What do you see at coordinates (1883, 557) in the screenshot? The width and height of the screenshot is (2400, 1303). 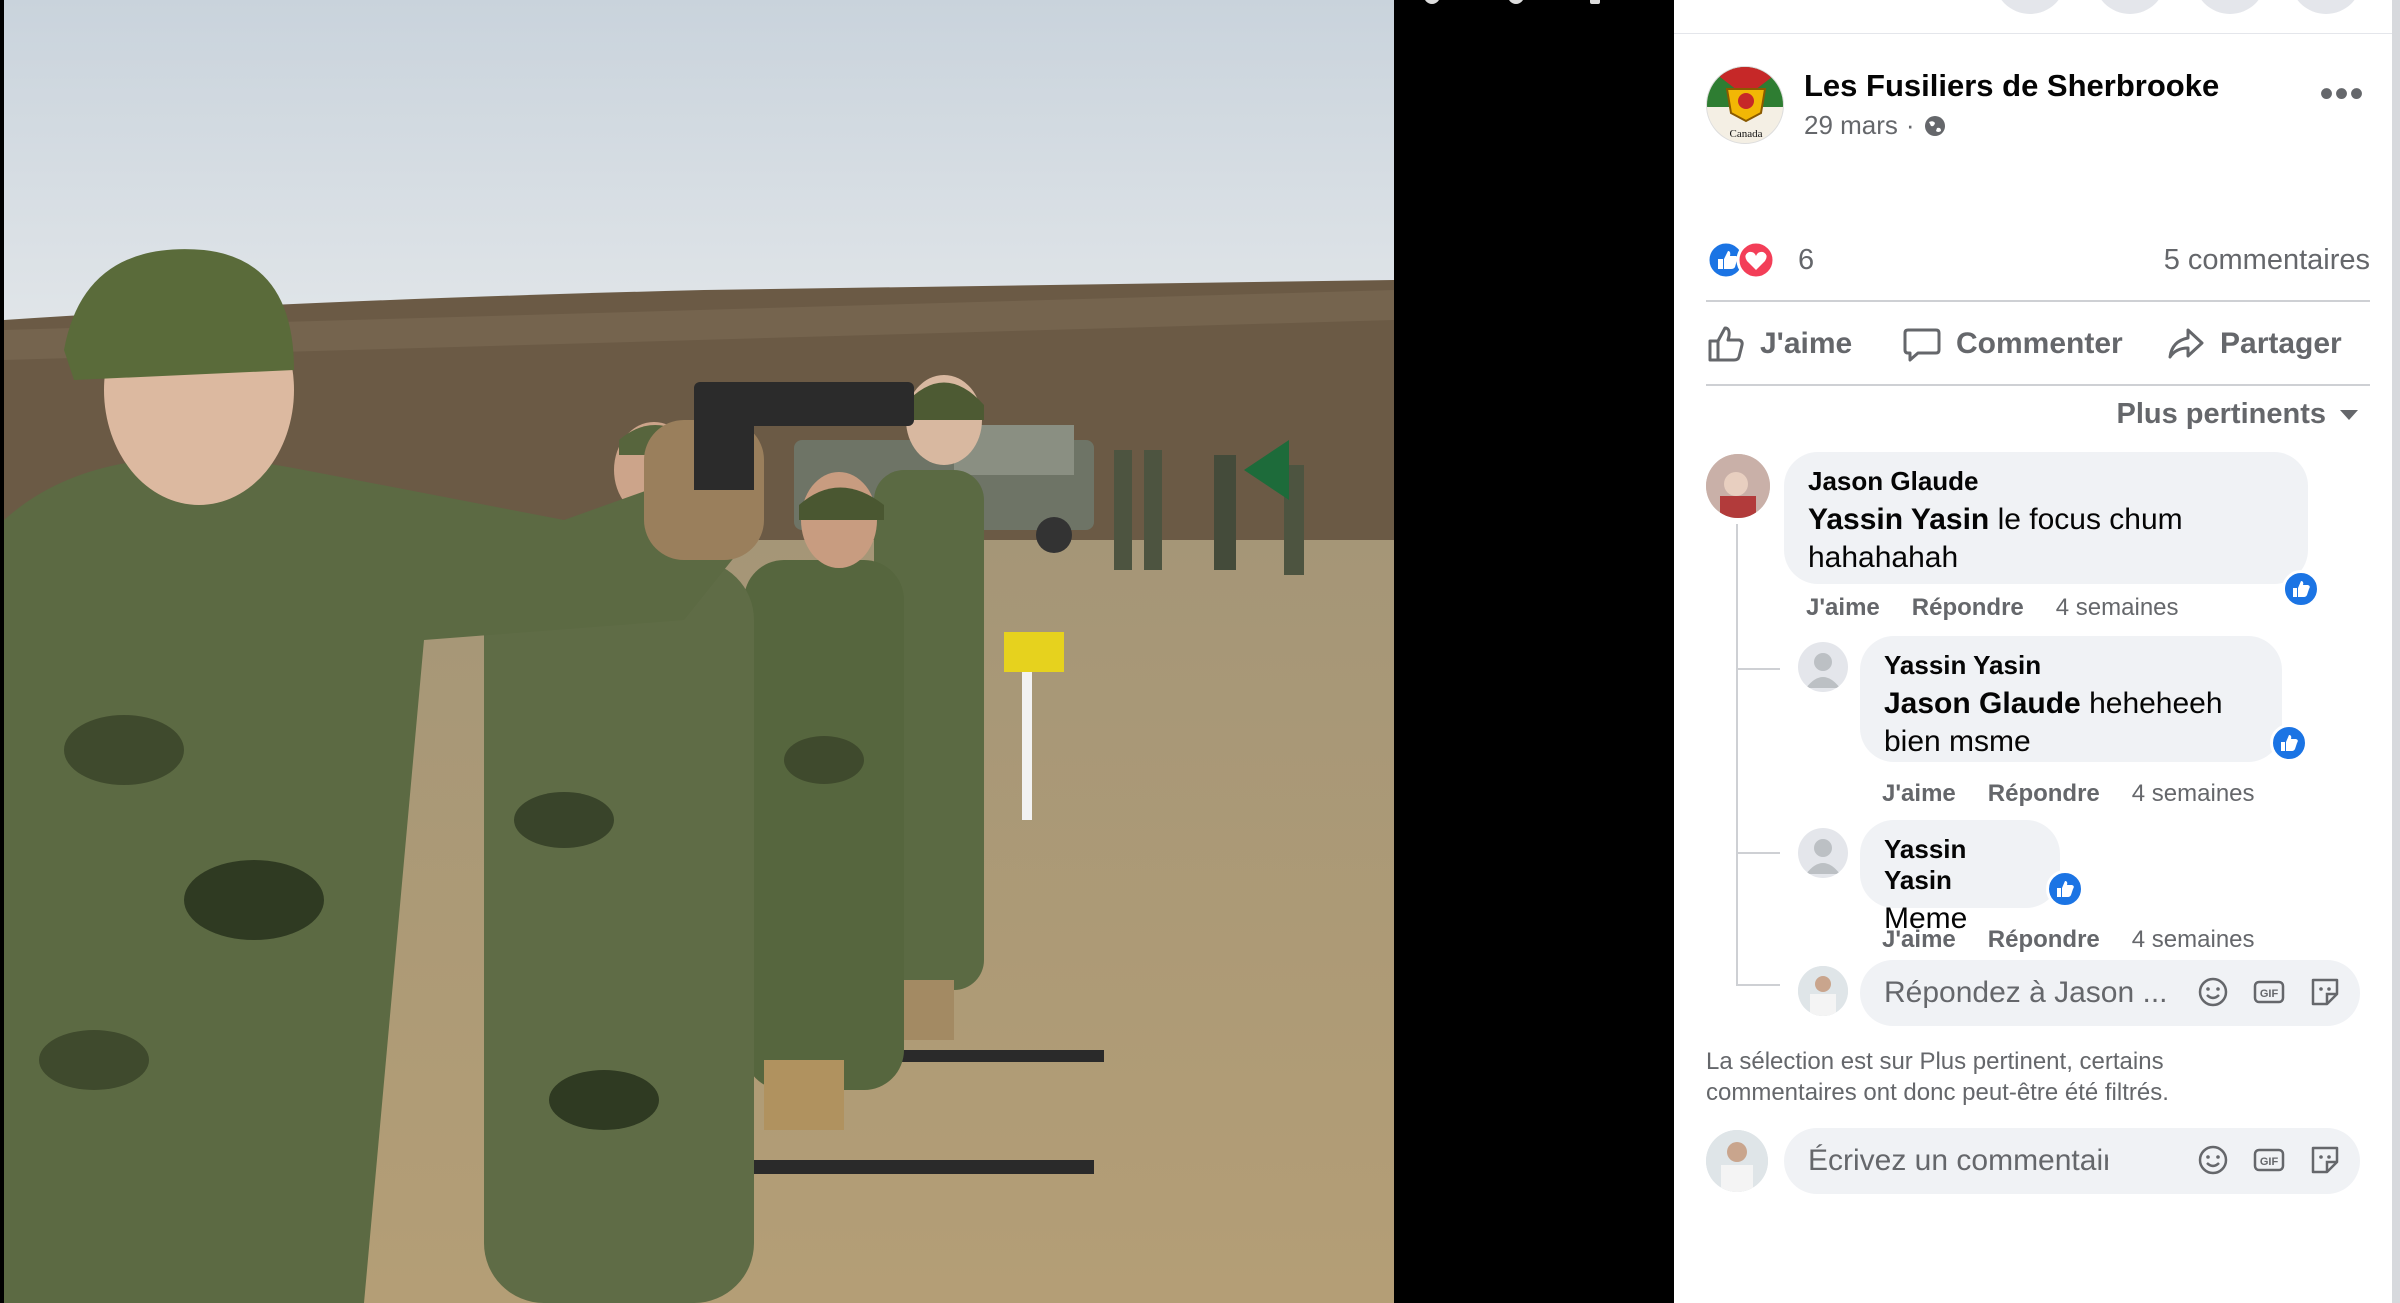 I see `comment-text-line: hahahahah` at bounding box center [1883, 557].